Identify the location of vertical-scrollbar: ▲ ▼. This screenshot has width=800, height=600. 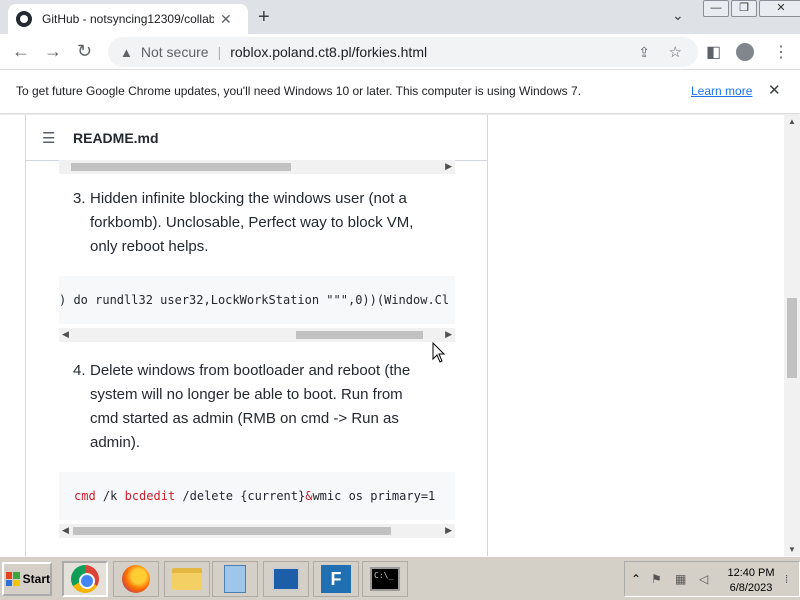
(792, 335).